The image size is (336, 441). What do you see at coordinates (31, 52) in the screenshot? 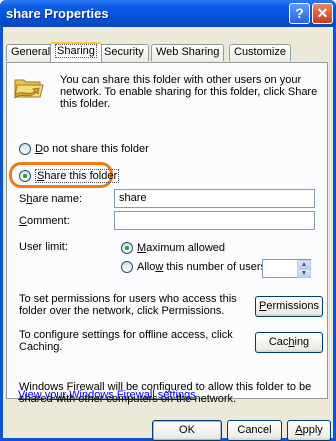
I see `tab-general: General` at bounding box center [31, 52].